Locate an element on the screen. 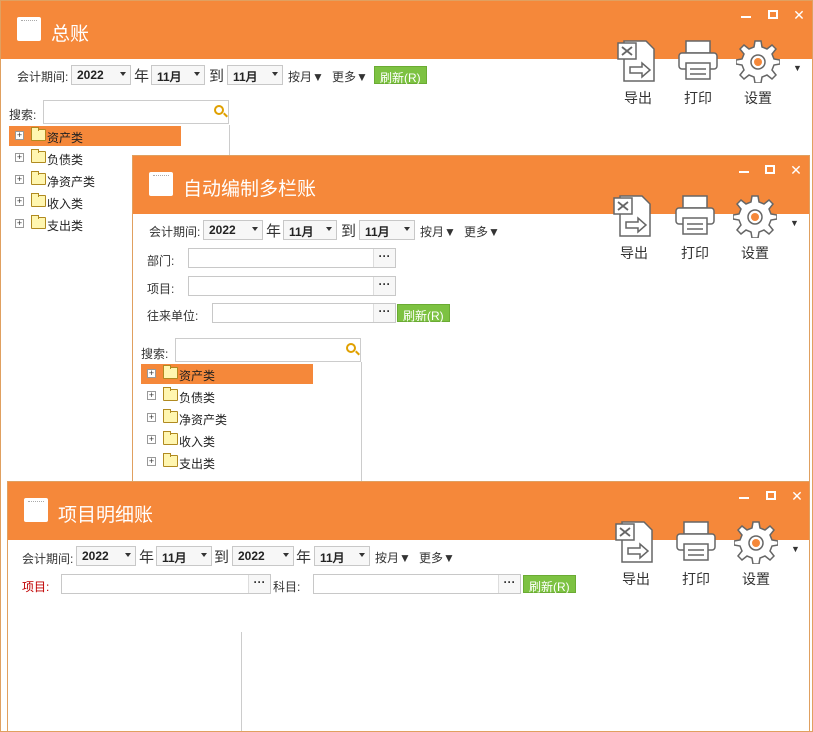  department-label: 部门: is located at coordinates (161, 261).